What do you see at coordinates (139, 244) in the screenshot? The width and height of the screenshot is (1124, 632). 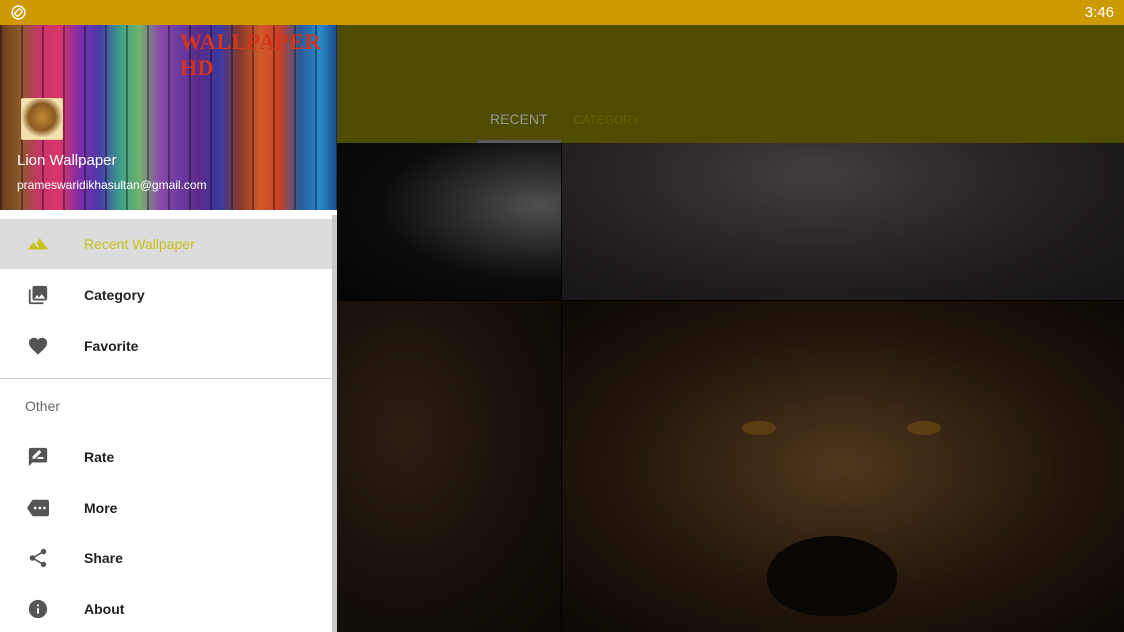 I see `nav-item-label: Recent Wallpaper` at bounding box center [139, 244].